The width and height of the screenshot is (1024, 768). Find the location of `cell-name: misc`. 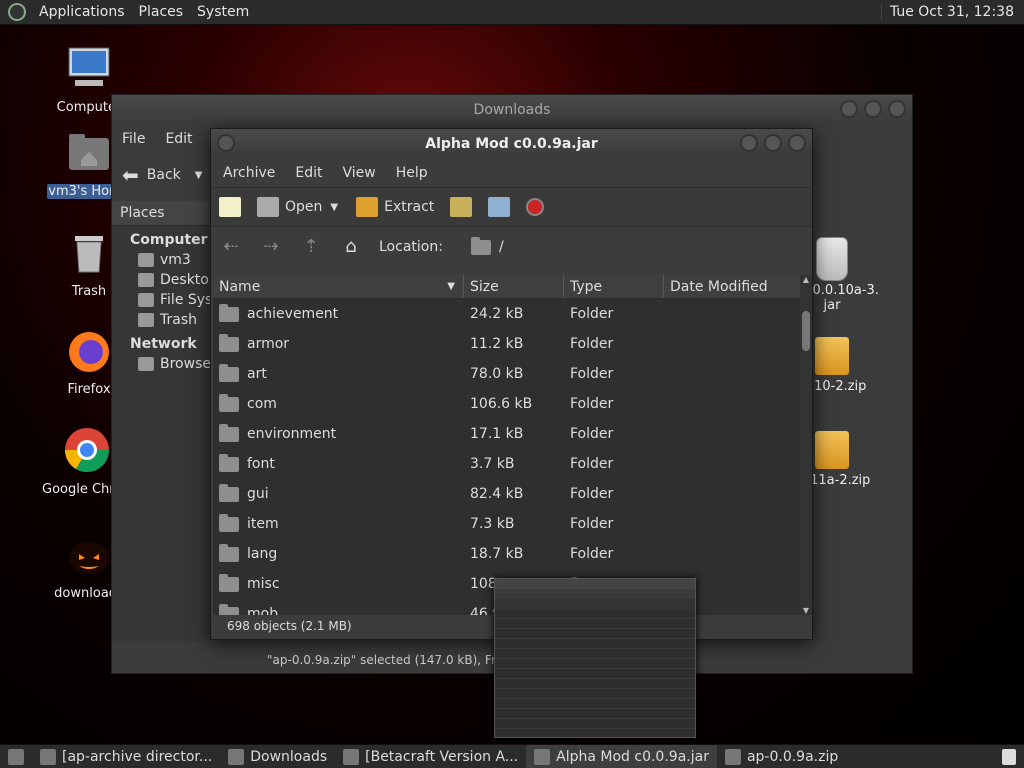

cell-name: misc is located at coordinates (338, 582).